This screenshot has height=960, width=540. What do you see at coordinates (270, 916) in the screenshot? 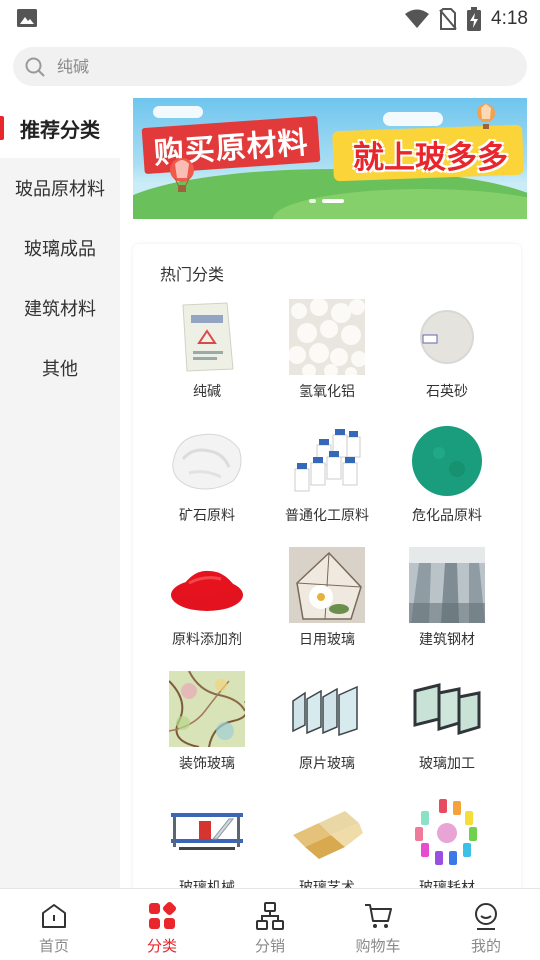
I see `distribution-icon` at bounding box center [270, 916].